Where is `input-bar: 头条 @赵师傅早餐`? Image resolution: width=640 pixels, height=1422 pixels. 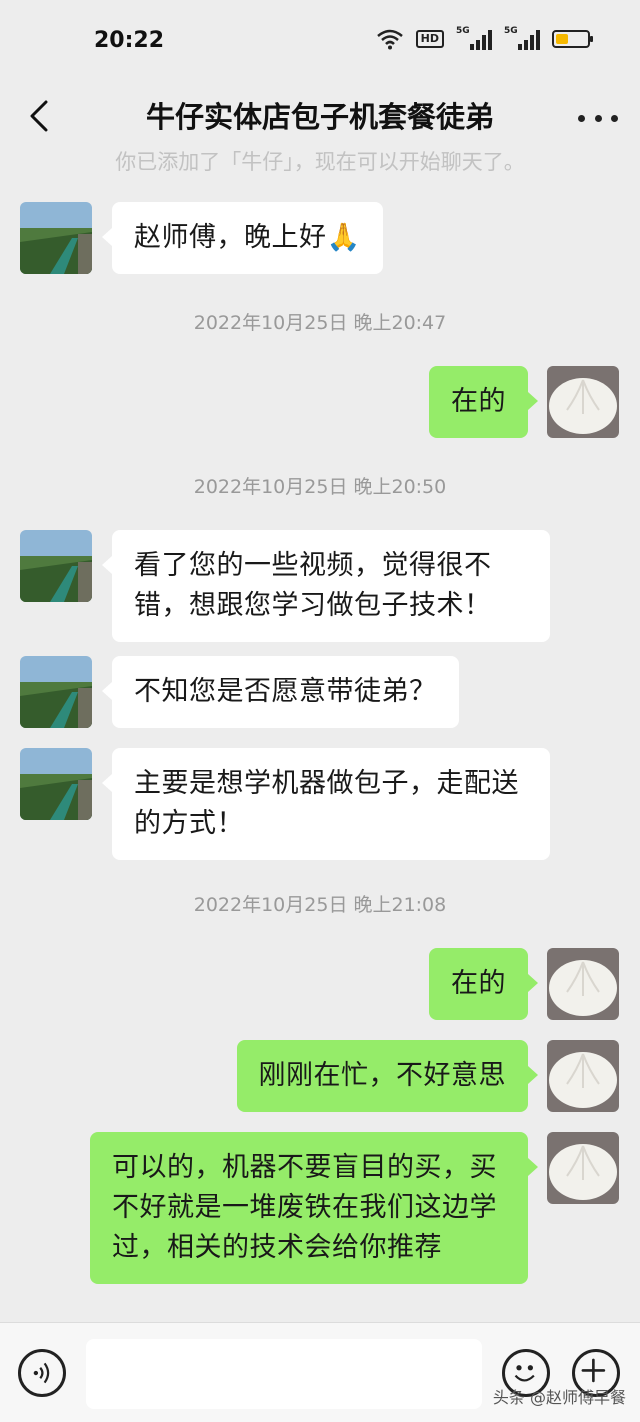
input-bar: 头条 @赵师傅早餐 is located at coordinates (320, 1372).